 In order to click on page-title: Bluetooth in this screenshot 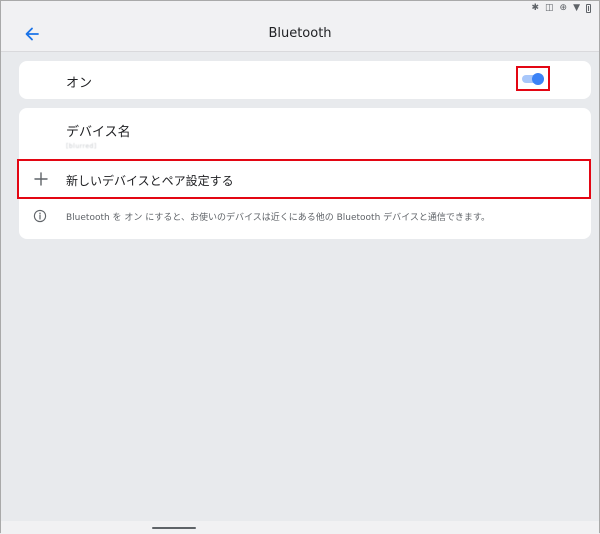, I will do `click(300, 33)`.